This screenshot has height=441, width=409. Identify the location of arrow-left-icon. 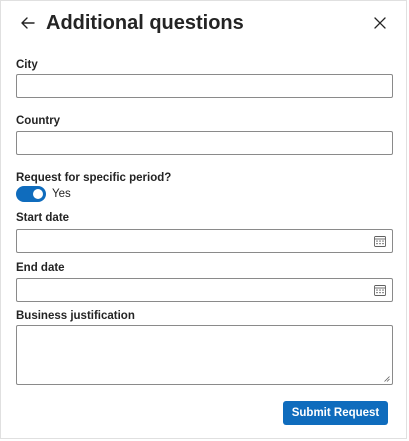
(28, 23).